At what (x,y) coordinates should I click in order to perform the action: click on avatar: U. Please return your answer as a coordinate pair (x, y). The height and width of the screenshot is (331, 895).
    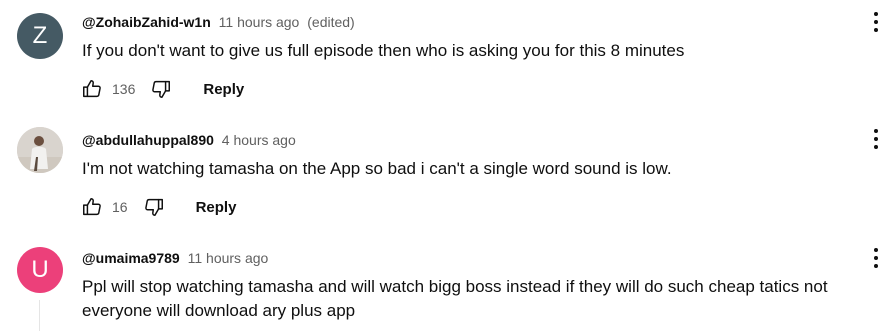
    Looking at the image, I should click on (40, 270).